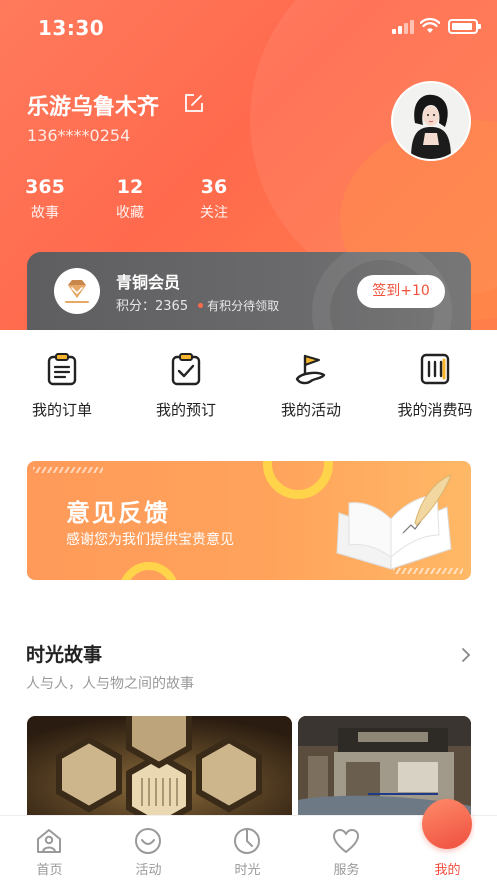  I want to click on stat-label: 故事, so click(45, 213).